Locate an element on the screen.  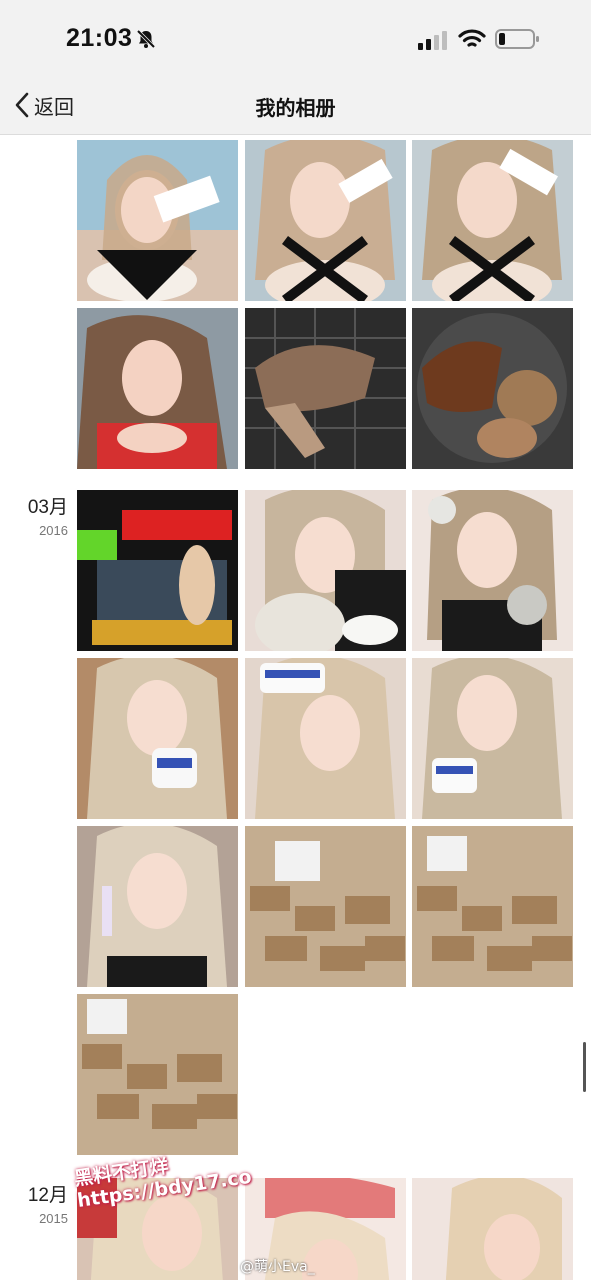
cellular-signal-icon is located at coordinates (432, 40).